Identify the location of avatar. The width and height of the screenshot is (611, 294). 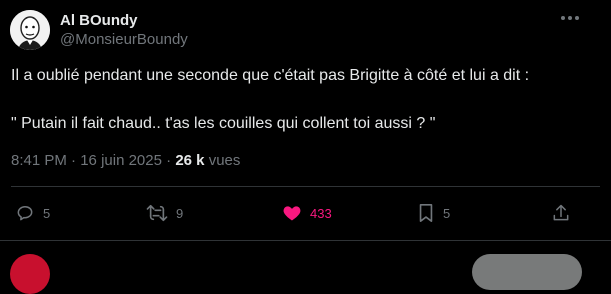
(30, 30).